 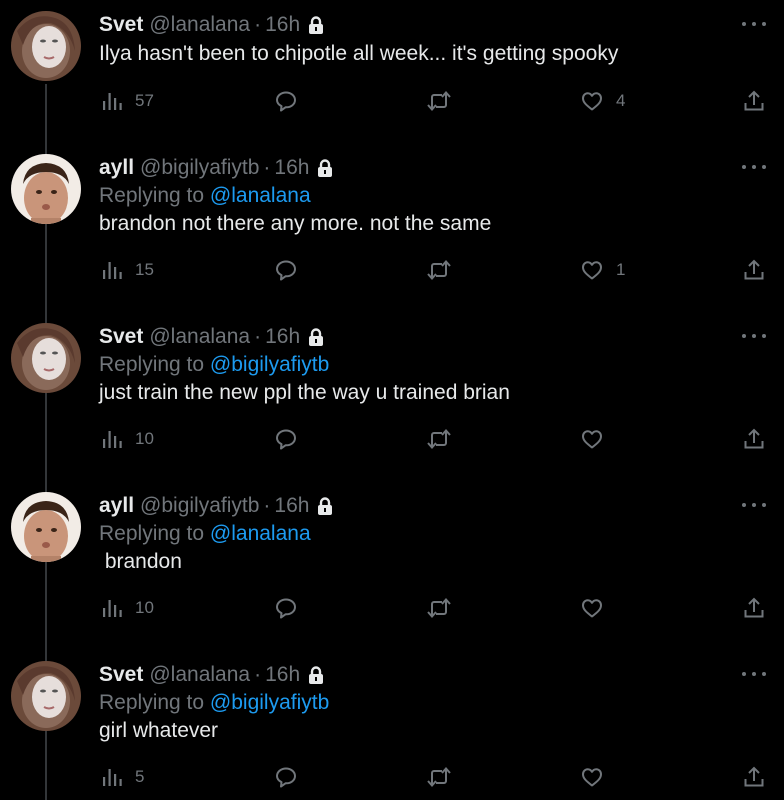 What do you see at coordinates (140, 561) in the screenshot?
I see `tweet-text: brandon` at bounding box center [140, 561].